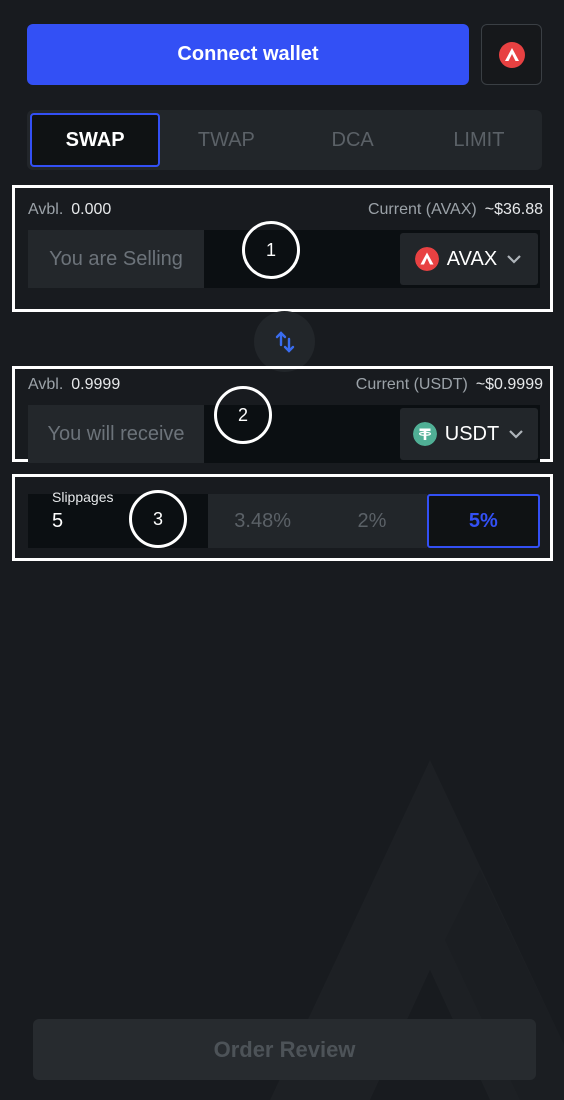 The image size is (564, 1100). I want to click on sell-current-value: ~$36.88, so click(513, 209).